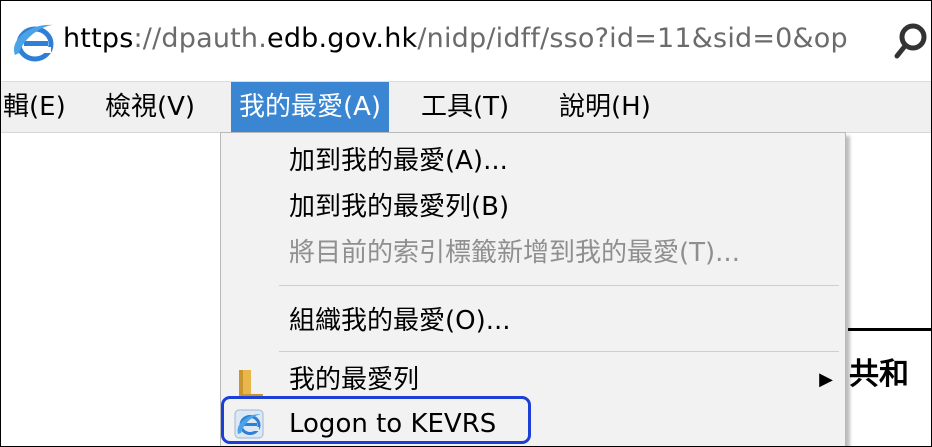  Describe the element at coordinates (200, 38) in the screenshot. I see `url-sep: ://dpauth.` at that location.